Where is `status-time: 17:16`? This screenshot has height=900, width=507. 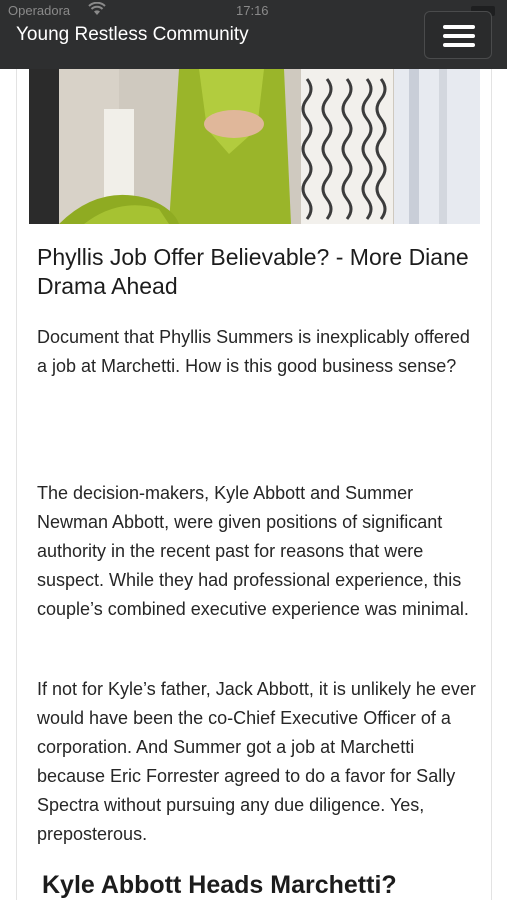 status-time: 17:16 is located at coordinates (252, 10).